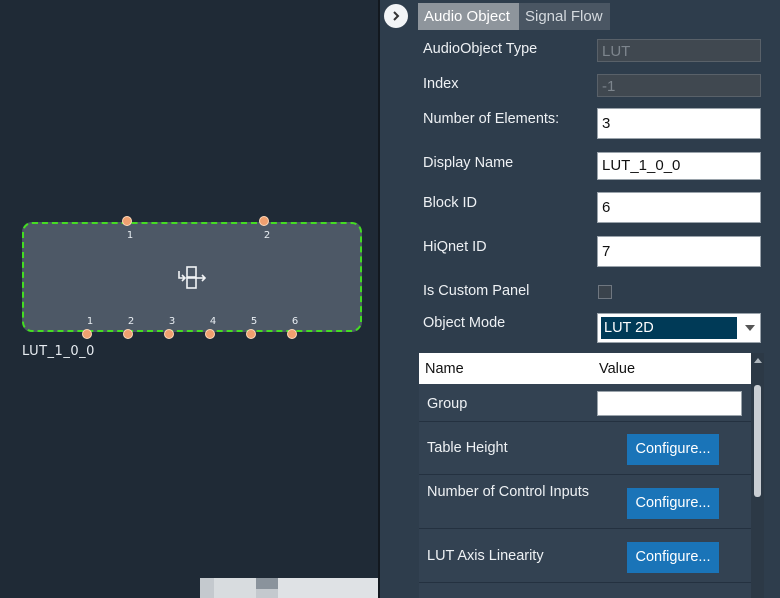 Image resolution: width=780 pixels, height=598 pixels. What do you see at coordinates (564, 16) in the screenshot?
I see `tab-signal-flow: Signal Flow` at bounding box center [564, 16].